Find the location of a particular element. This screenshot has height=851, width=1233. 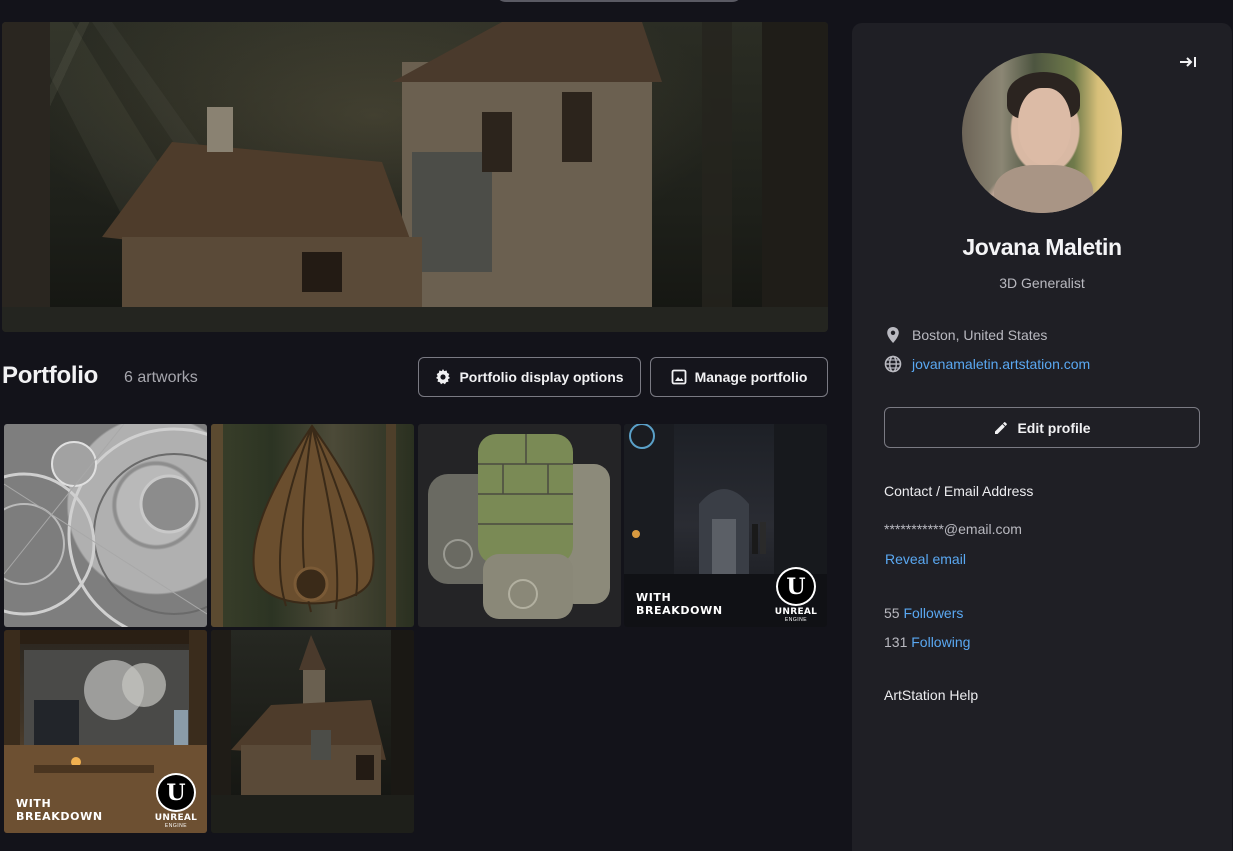

website-link: jovanamaletin.artstation.com is located at coordinates (1001, 364).